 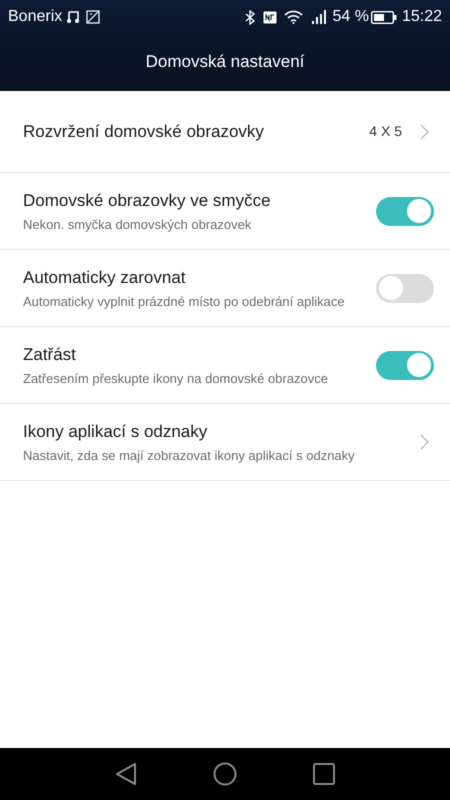 What do you see at coordinates (324, 774) in the screenshot?
I see `recents-icon` at bounding box center [324, 774].